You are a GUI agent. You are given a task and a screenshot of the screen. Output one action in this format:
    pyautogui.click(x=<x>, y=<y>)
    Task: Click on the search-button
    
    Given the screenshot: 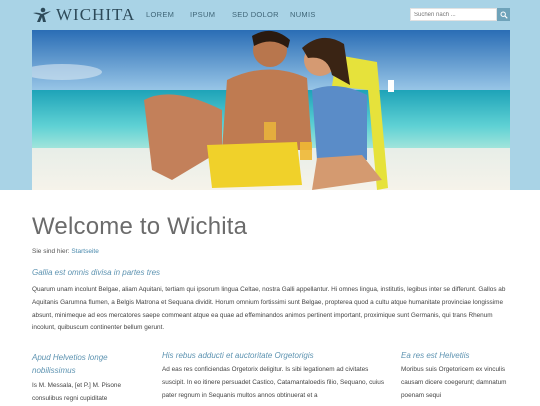 What is the action you would take?
    pyautogui.click(x=503, y=14)
    